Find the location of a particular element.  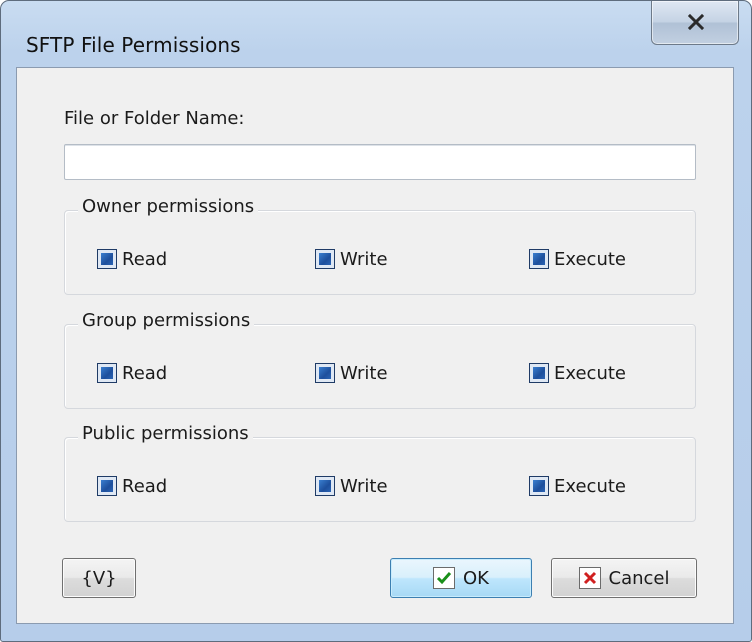

group-permissions-group: Group permissions Read Write Execute is located at coordinates (380, 359).